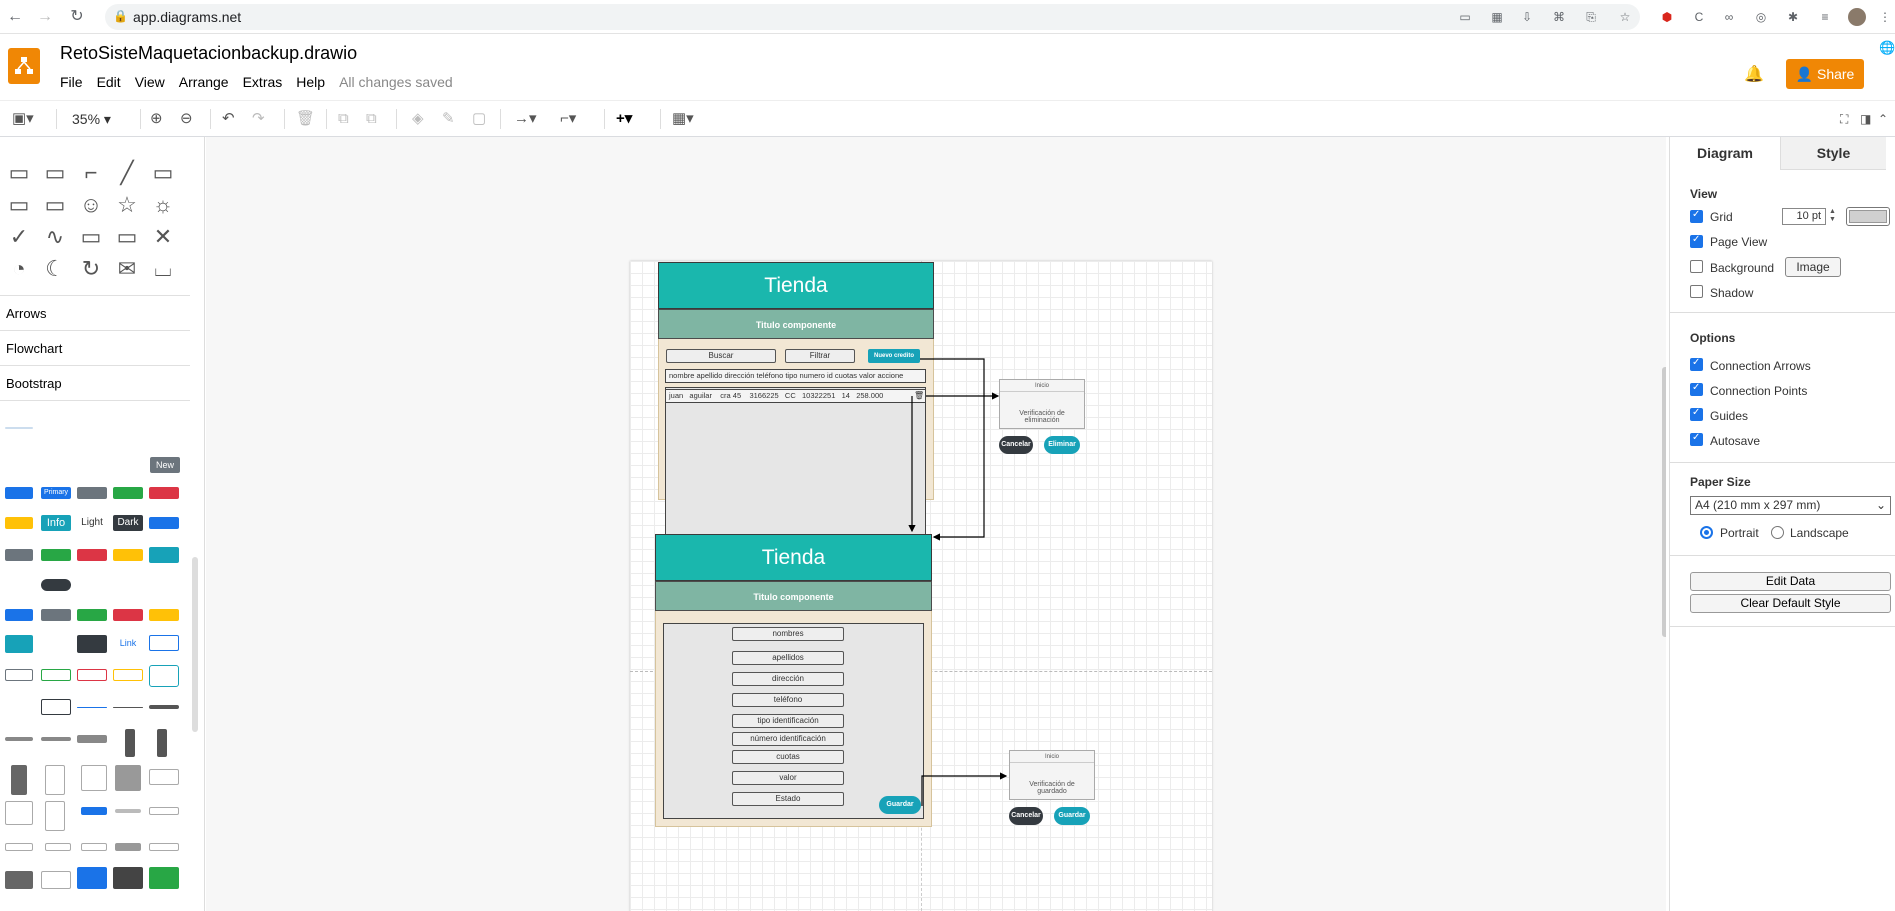 This screenshot has height=911, width=1895. Describe the element at coordinates (55, 173) in the screenshot. I see `rect-shape: ▭` at that location.